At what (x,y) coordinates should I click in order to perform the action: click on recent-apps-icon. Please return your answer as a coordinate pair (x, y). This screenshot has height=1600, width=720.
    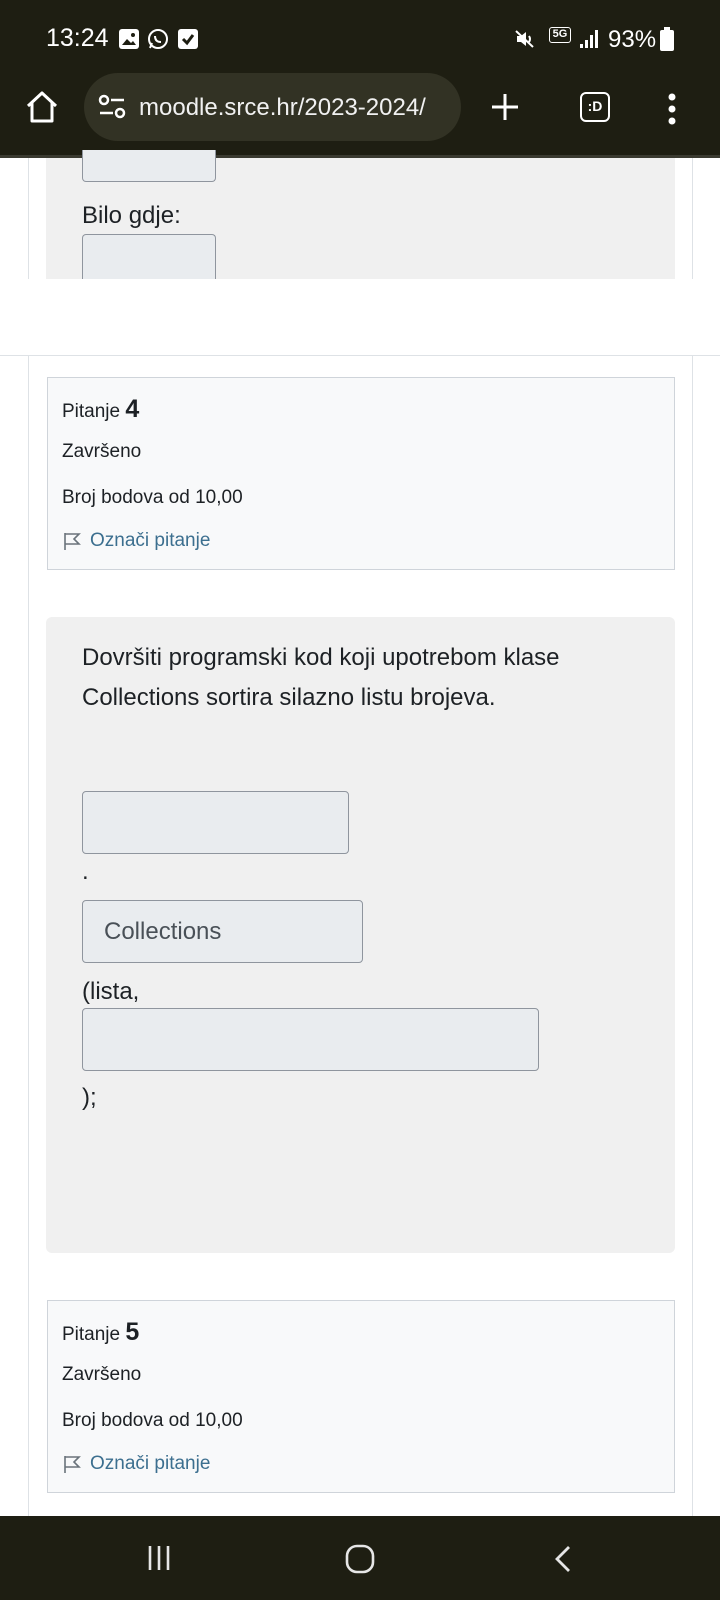
    Looking at the image, I should click on (159, 1558).